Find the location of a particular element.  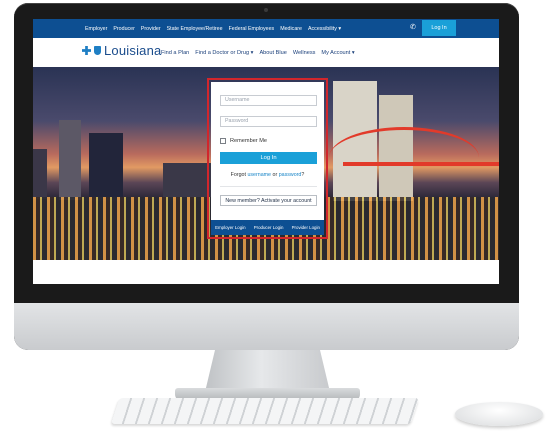

forgot-password-link: password is located at coordinates (290, 175).